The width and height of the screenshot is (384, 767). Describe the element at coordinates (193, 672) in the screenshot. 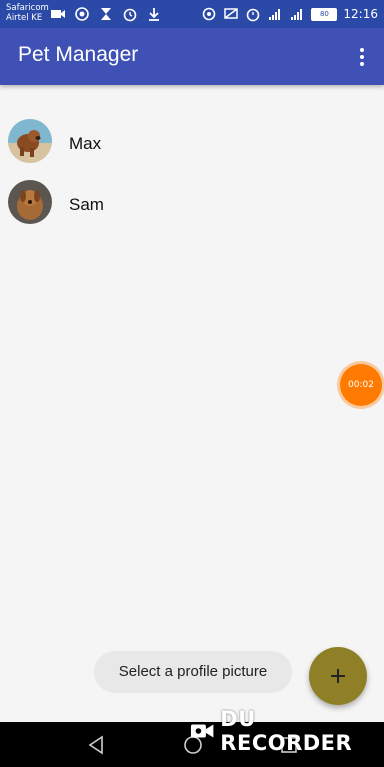

I see `toast-message: Select a profile picture` at that location.